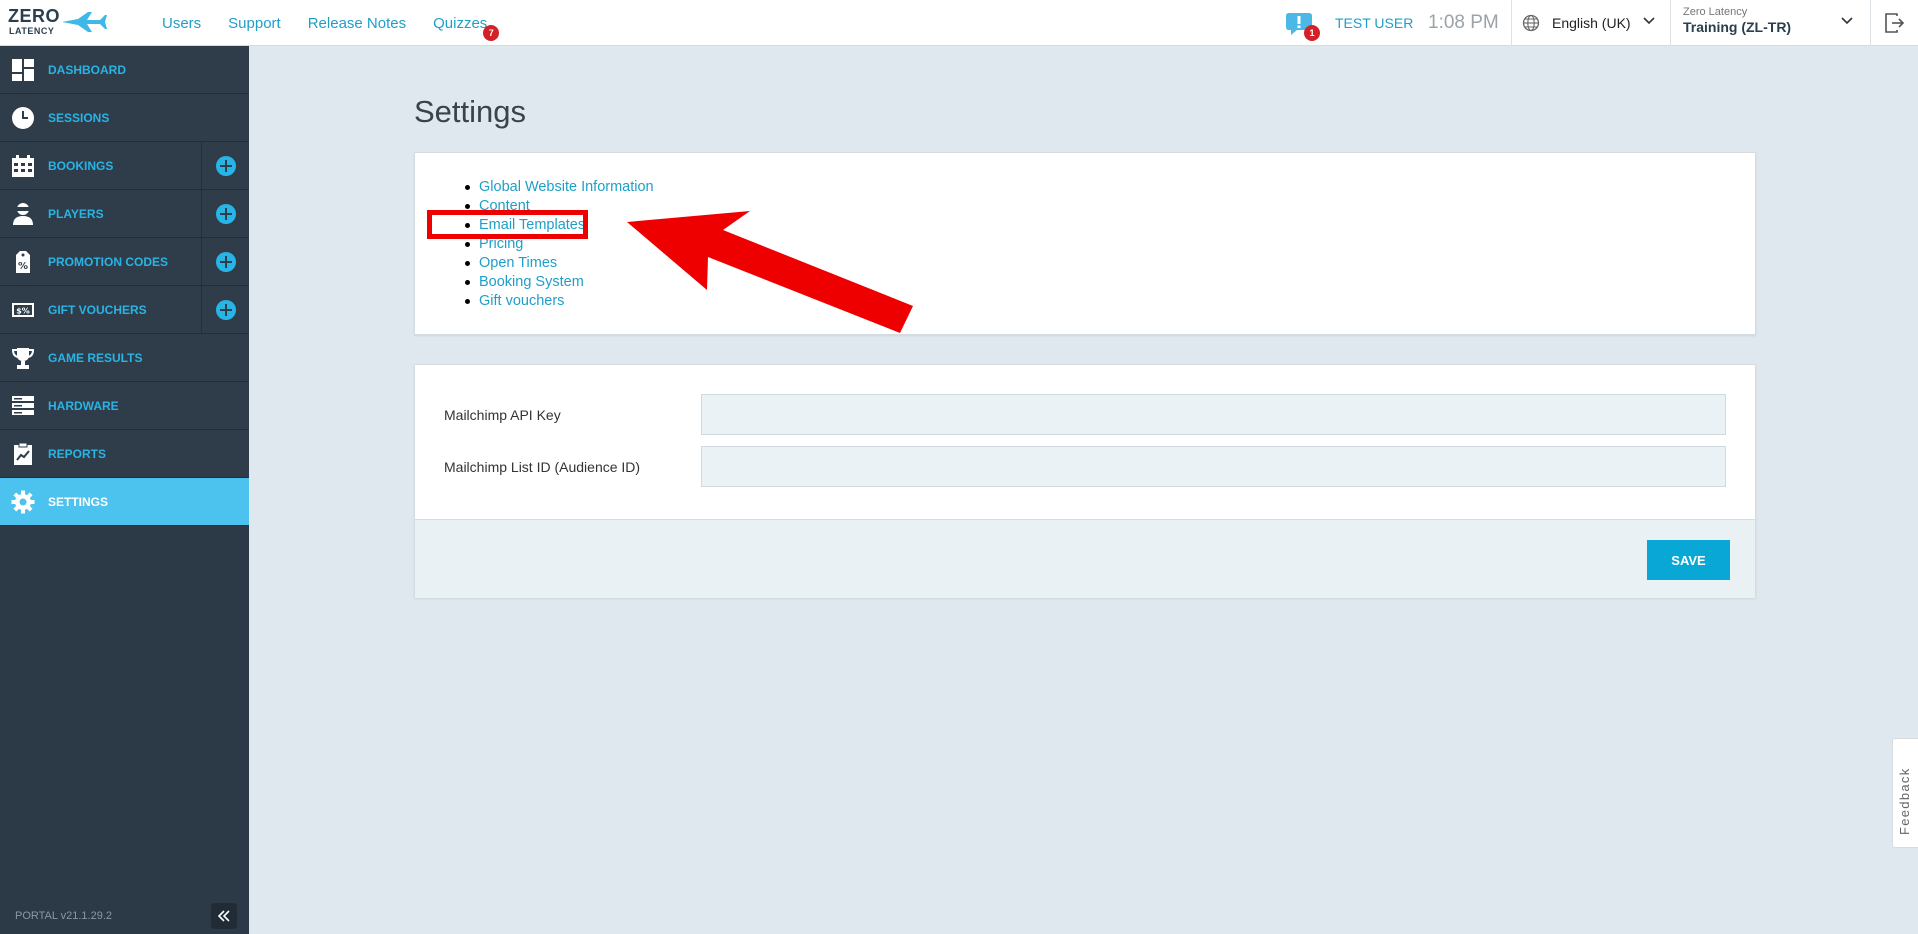 The height and width of the screenshot is (934, 1918). What do you see at coordinates (566, 187) in the screenshot?
I see `link-global-website-information: Global Website Information` at bounding box center [566, 187].